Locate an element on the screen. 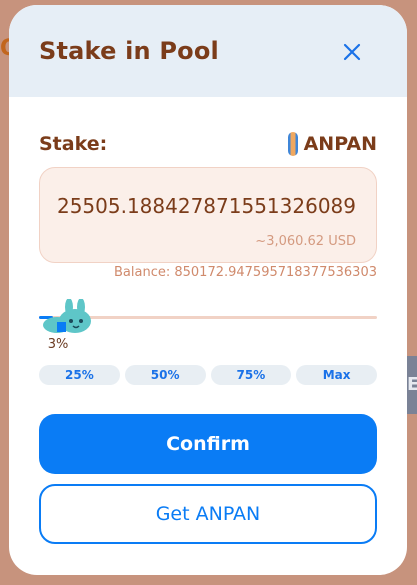  bunny-mascot-icon is located at coordinates (67, 315).